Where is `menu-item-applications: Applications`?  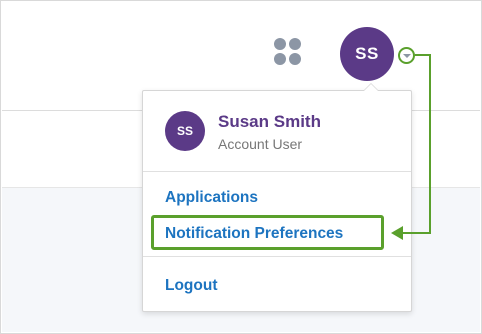 menu-item-applications: Applications is located at coordinates (211, 198).